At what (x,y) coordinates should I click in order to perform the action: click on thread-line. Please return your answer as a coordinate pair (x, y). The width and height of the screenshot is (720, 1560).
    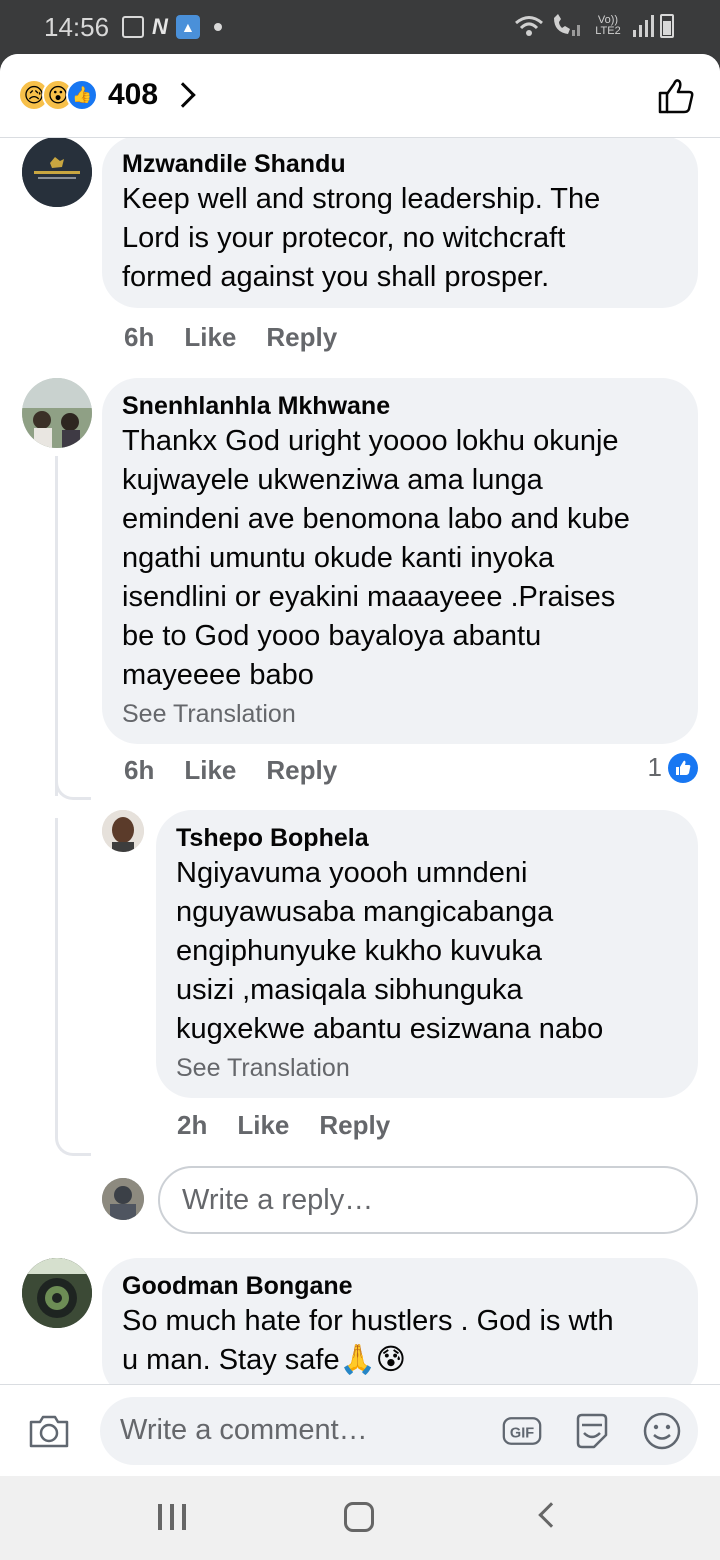
    Looking at the image, I should click on (73, 626).